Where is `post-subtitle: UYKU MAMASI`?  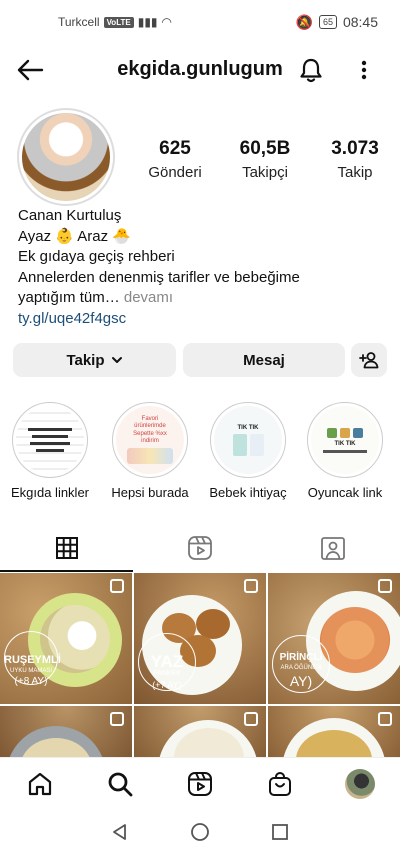 post-subtitle: UYKU MAMASI is located at coordinates (30, 671).